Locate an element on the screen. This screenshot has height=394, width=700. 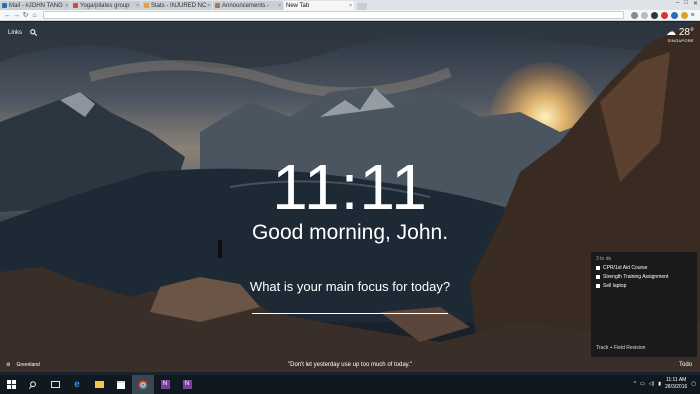
tab-label: Yoga/pilates group is located at coordinates (105, 5).